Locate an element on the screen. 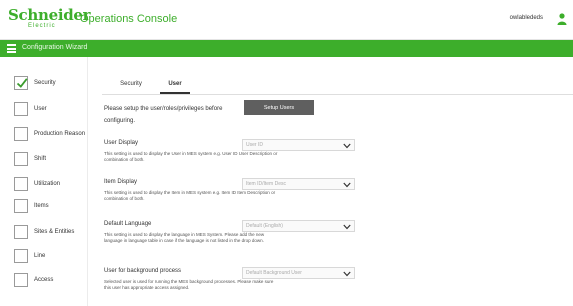 The width and height of the screenshot is (573, 306). sidebar-item-user: User is located at coordinates (51, 110).